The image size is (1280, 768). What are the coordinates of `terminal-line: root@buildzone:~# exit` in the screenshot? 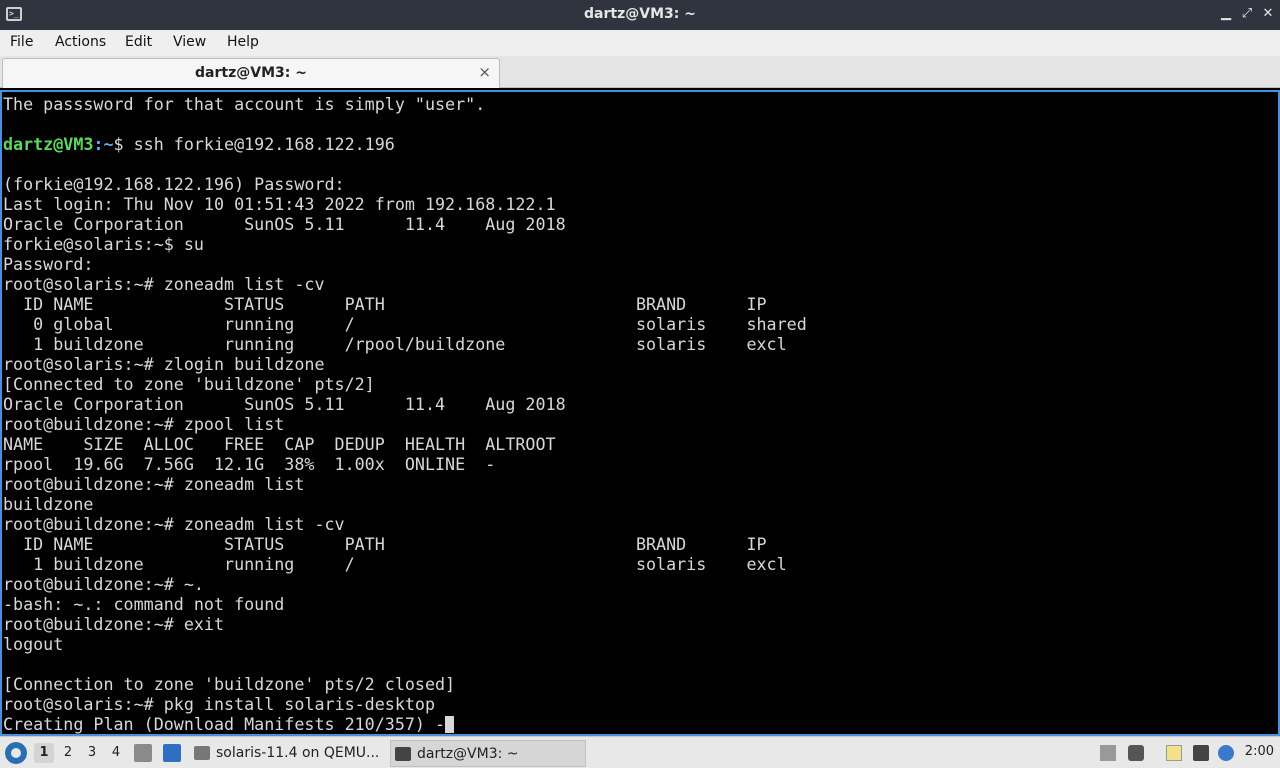 It's located at (114, 624).